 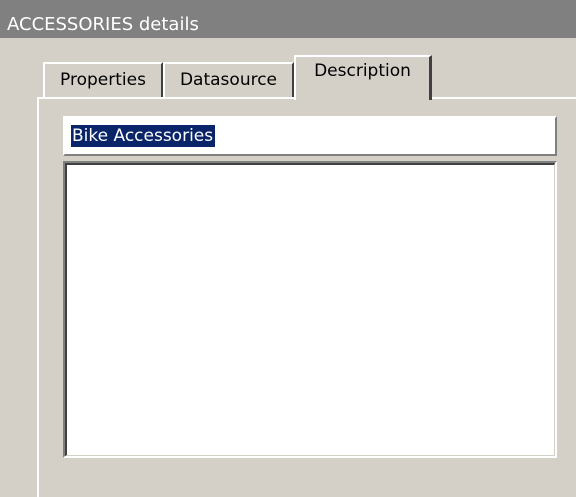 I want to click on selected-title-text: Bike Accessories, so click(x=143, y=136).